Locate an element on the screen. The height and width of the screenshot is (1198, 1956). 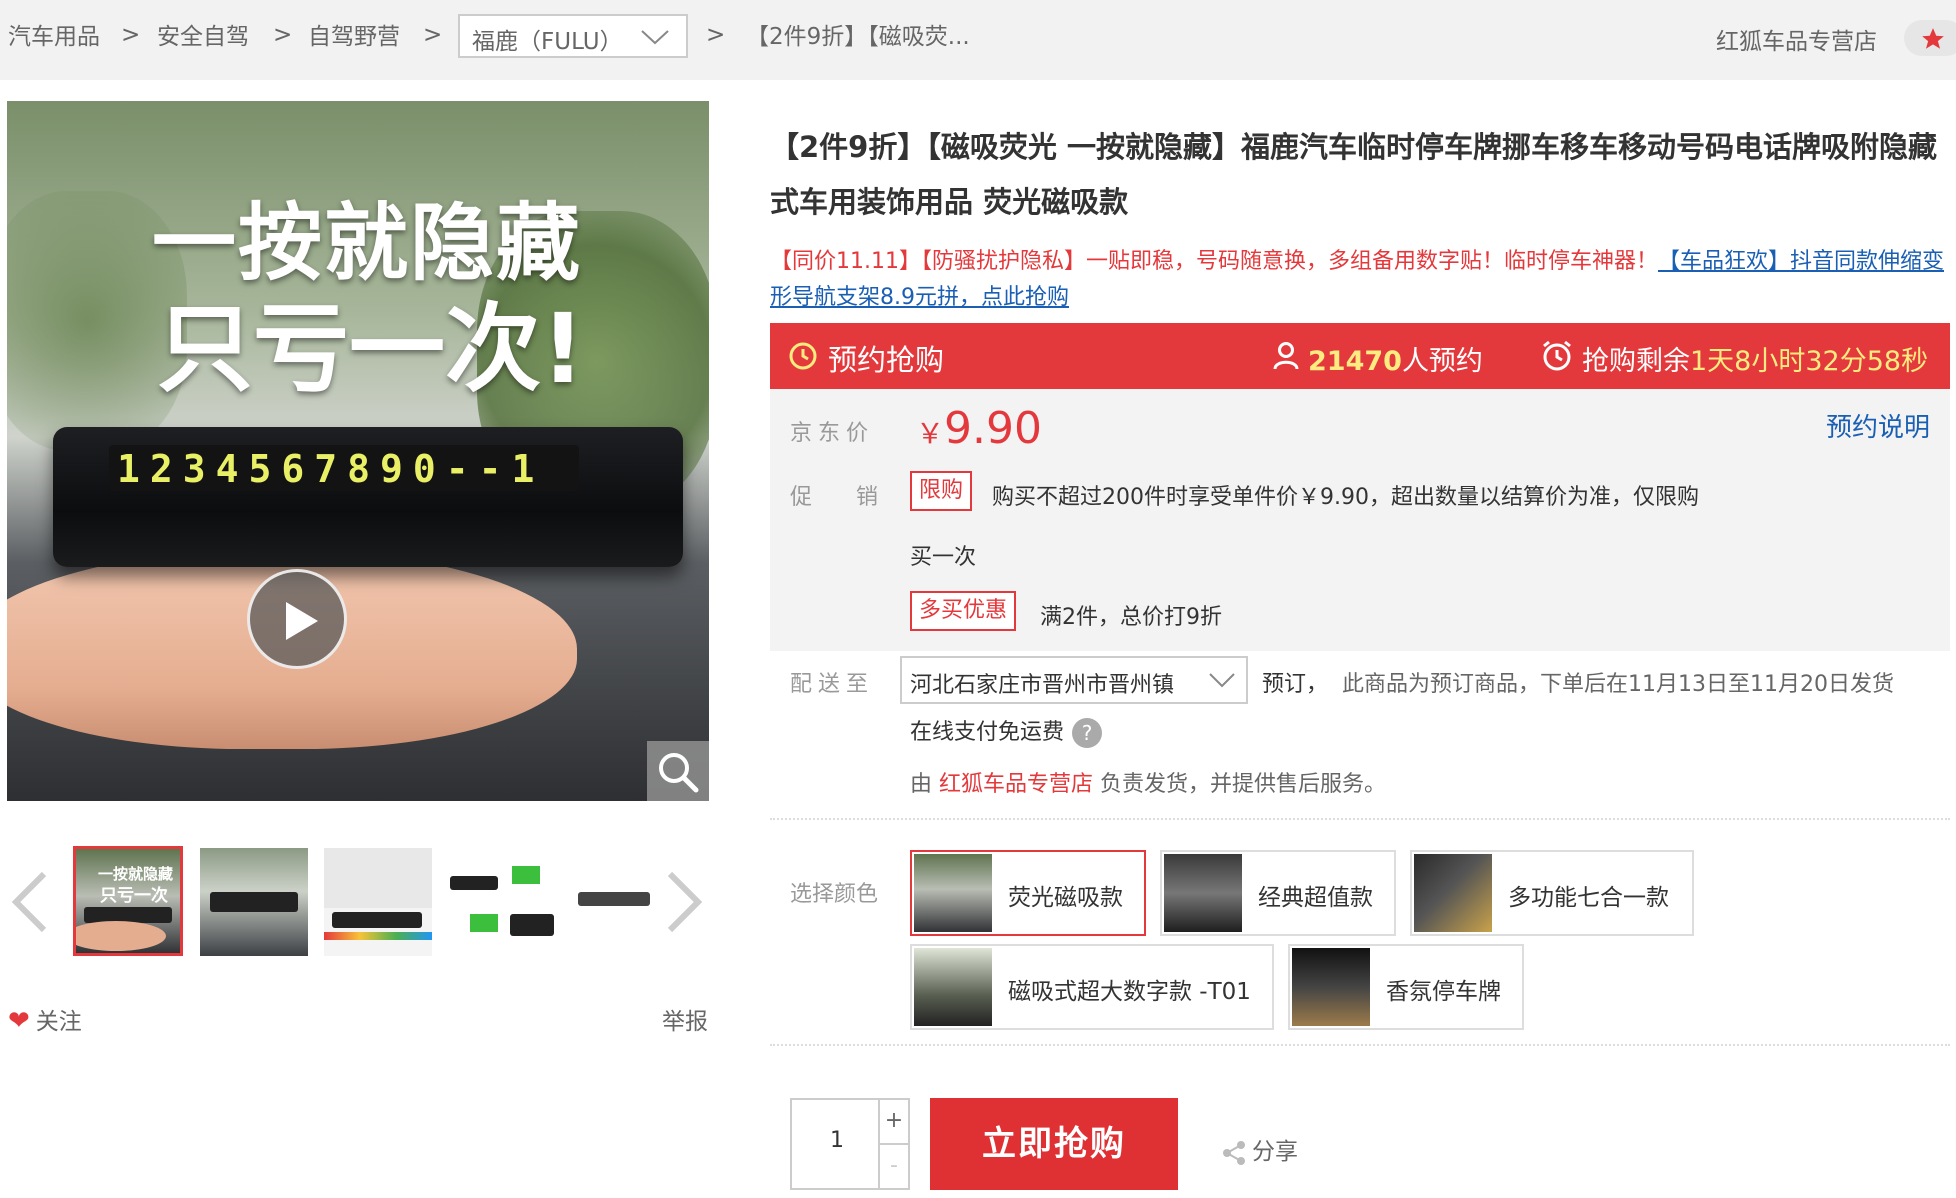
share-icon is located at coordinates (1234, 1152).